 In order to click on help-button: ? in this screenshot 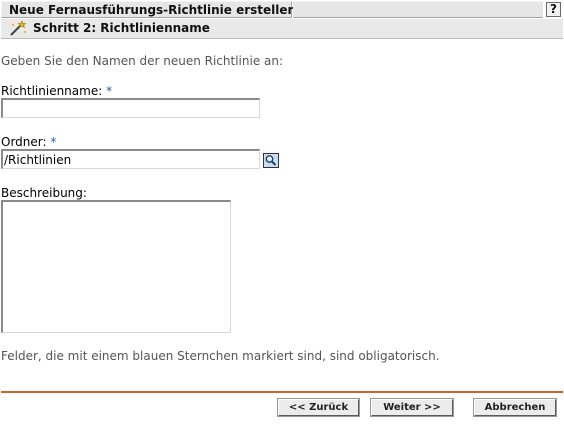, I will do `click(553, 9)`.